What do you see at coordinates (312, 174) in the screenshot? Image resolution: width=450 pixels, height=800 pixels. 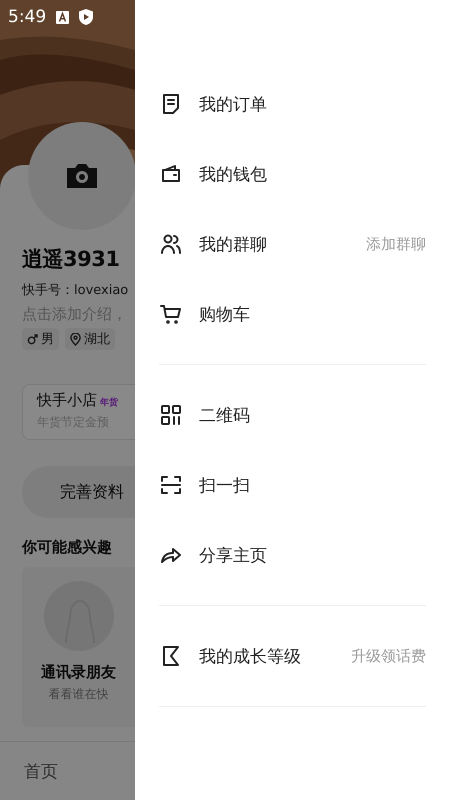 I see `menu-item: 我的钱包` at bounding box center [312, 174].